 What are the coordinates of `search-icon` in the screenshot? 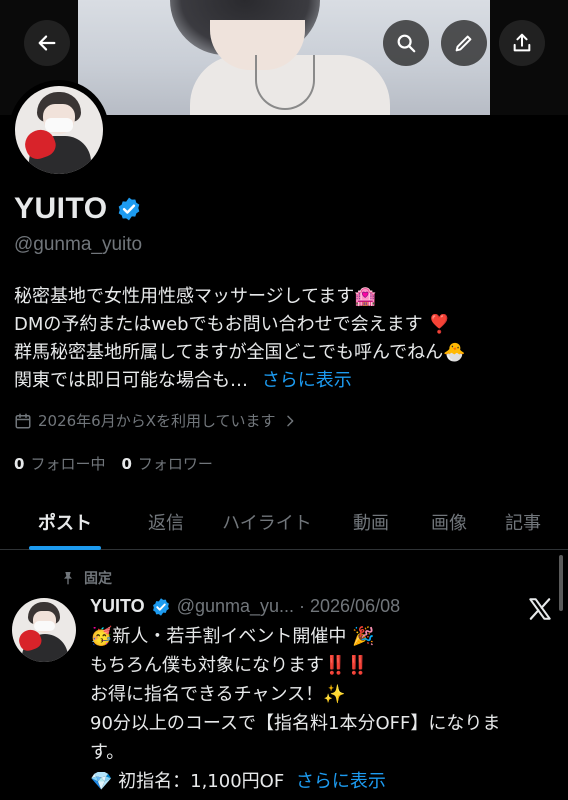 It's located at (406, 43).